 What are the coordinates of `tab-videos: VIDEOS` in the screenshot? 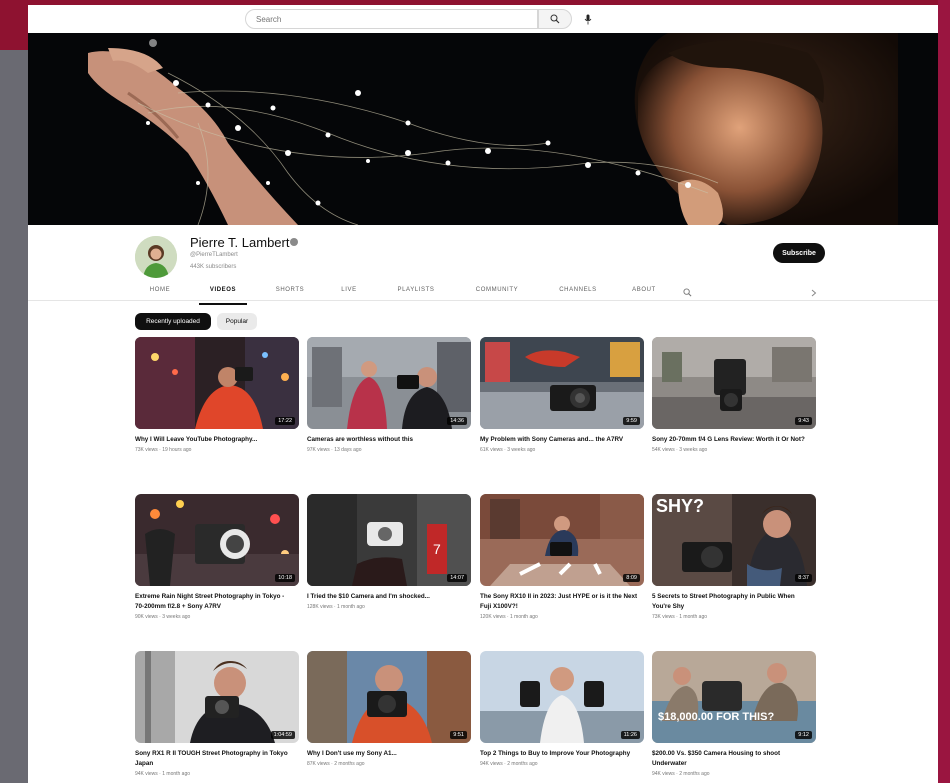 It's located at (223, 294).